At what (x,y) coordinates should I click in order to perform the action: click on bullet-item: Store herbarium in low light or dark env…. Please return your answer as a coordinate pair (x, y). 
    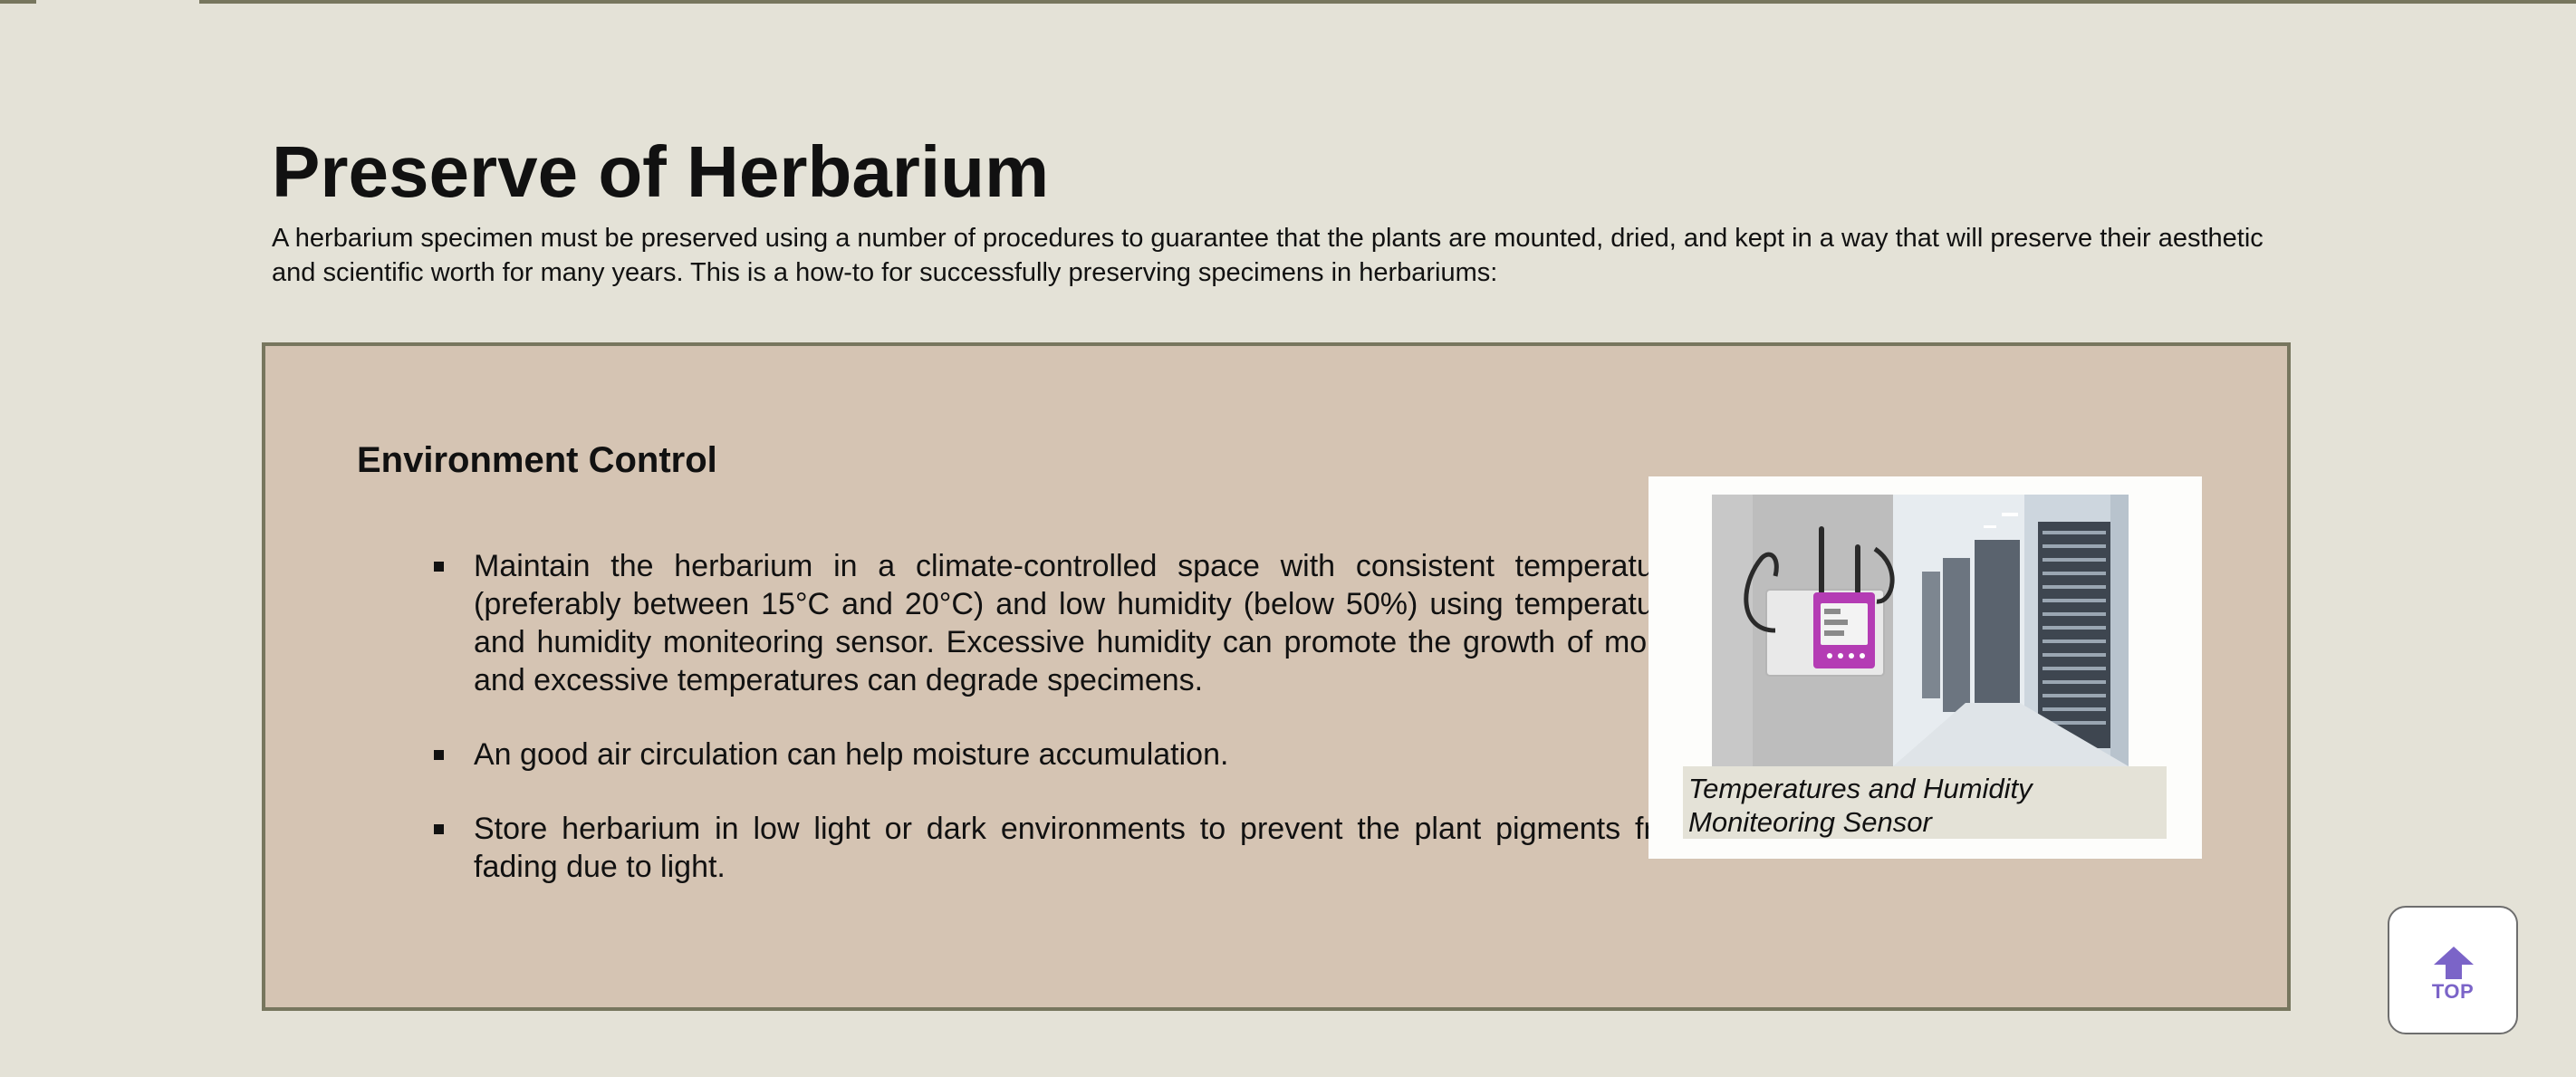
    Looking at the image, I should click on (1022, 848).